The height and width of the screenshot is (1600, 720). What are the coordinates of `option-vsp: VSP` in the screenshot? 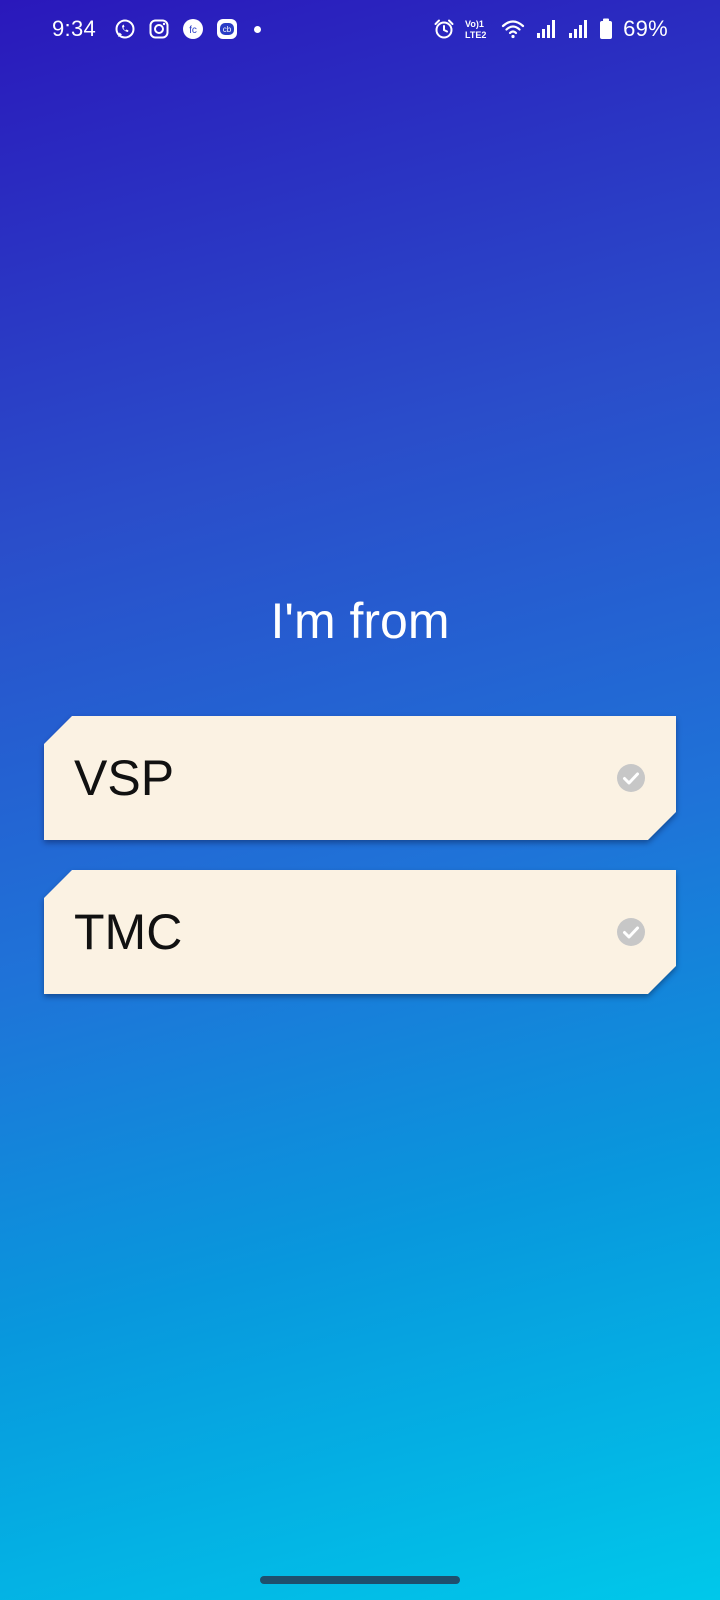 It's located at (360, 778).